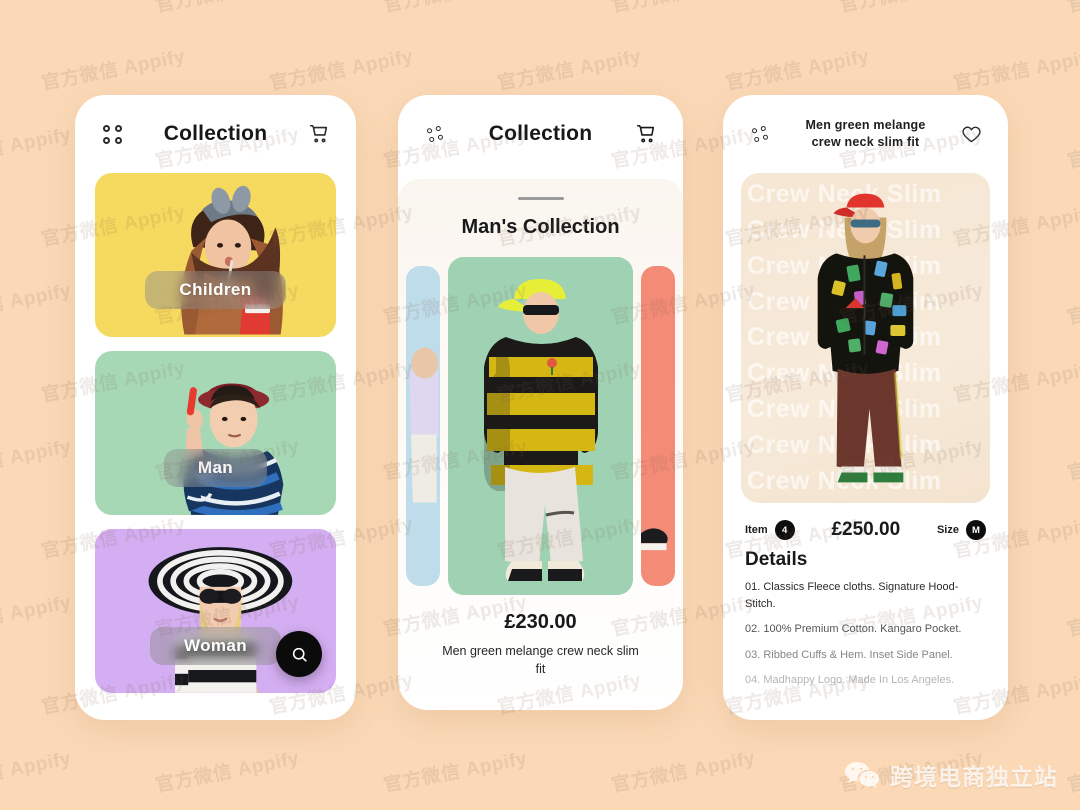  Describe the element at coordinates (215, 646) in the screenshot. I see `category-badge-label: Woman` at that location.